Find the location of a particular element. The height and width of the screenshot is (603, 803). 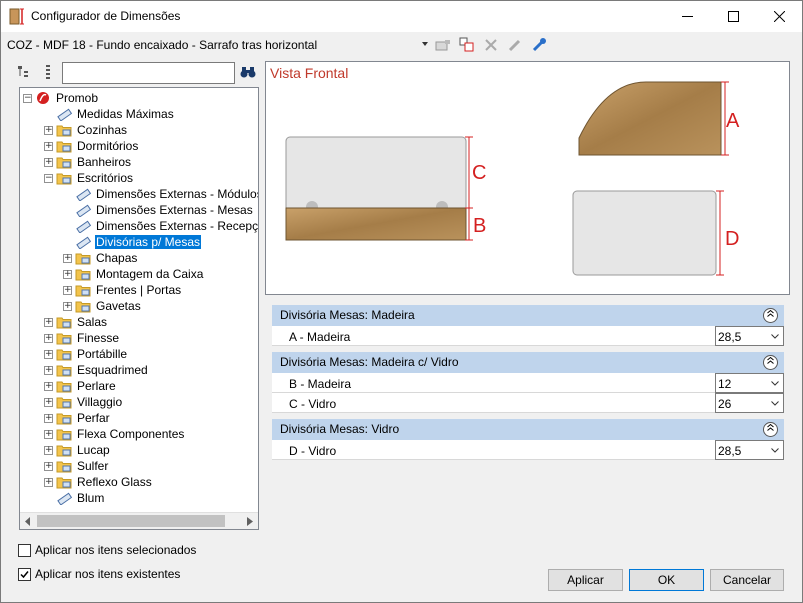

tree-item: + Gavetas is located at coordinates (102, 306).